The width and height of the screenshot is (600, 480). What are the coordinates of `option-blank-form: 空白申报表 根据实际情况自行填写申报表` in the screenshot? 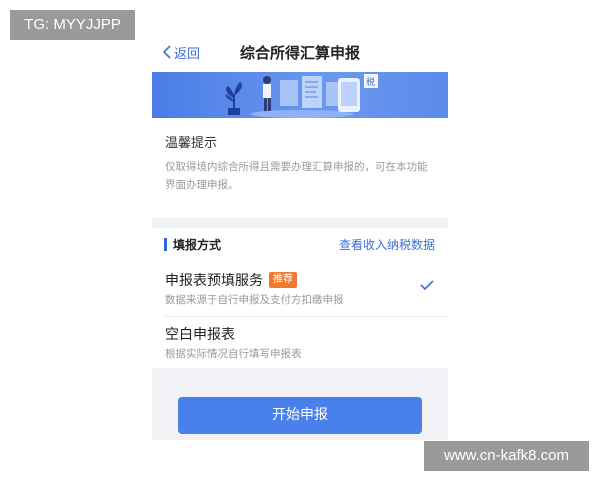 It's located at (300, 344).